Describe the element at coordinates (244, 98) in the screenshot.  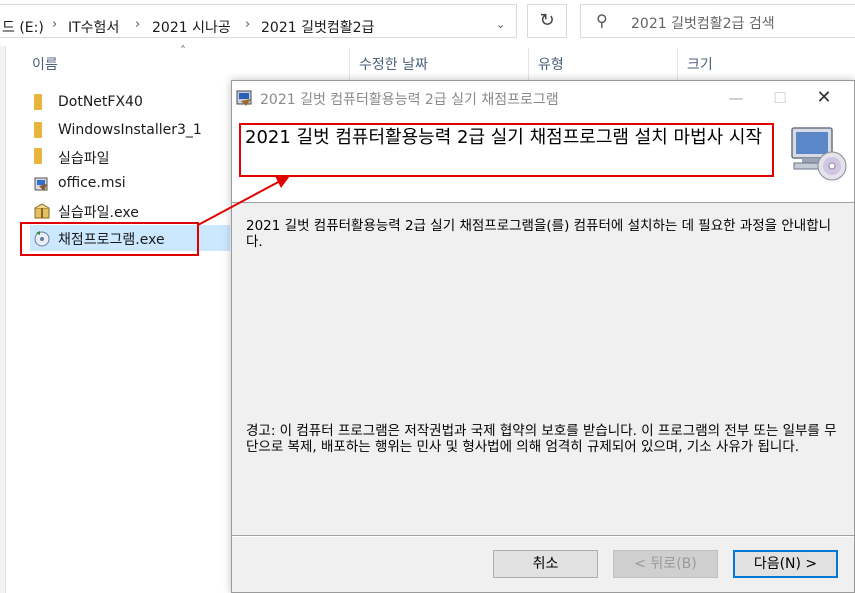
I see `installer-app-icon` at that location.